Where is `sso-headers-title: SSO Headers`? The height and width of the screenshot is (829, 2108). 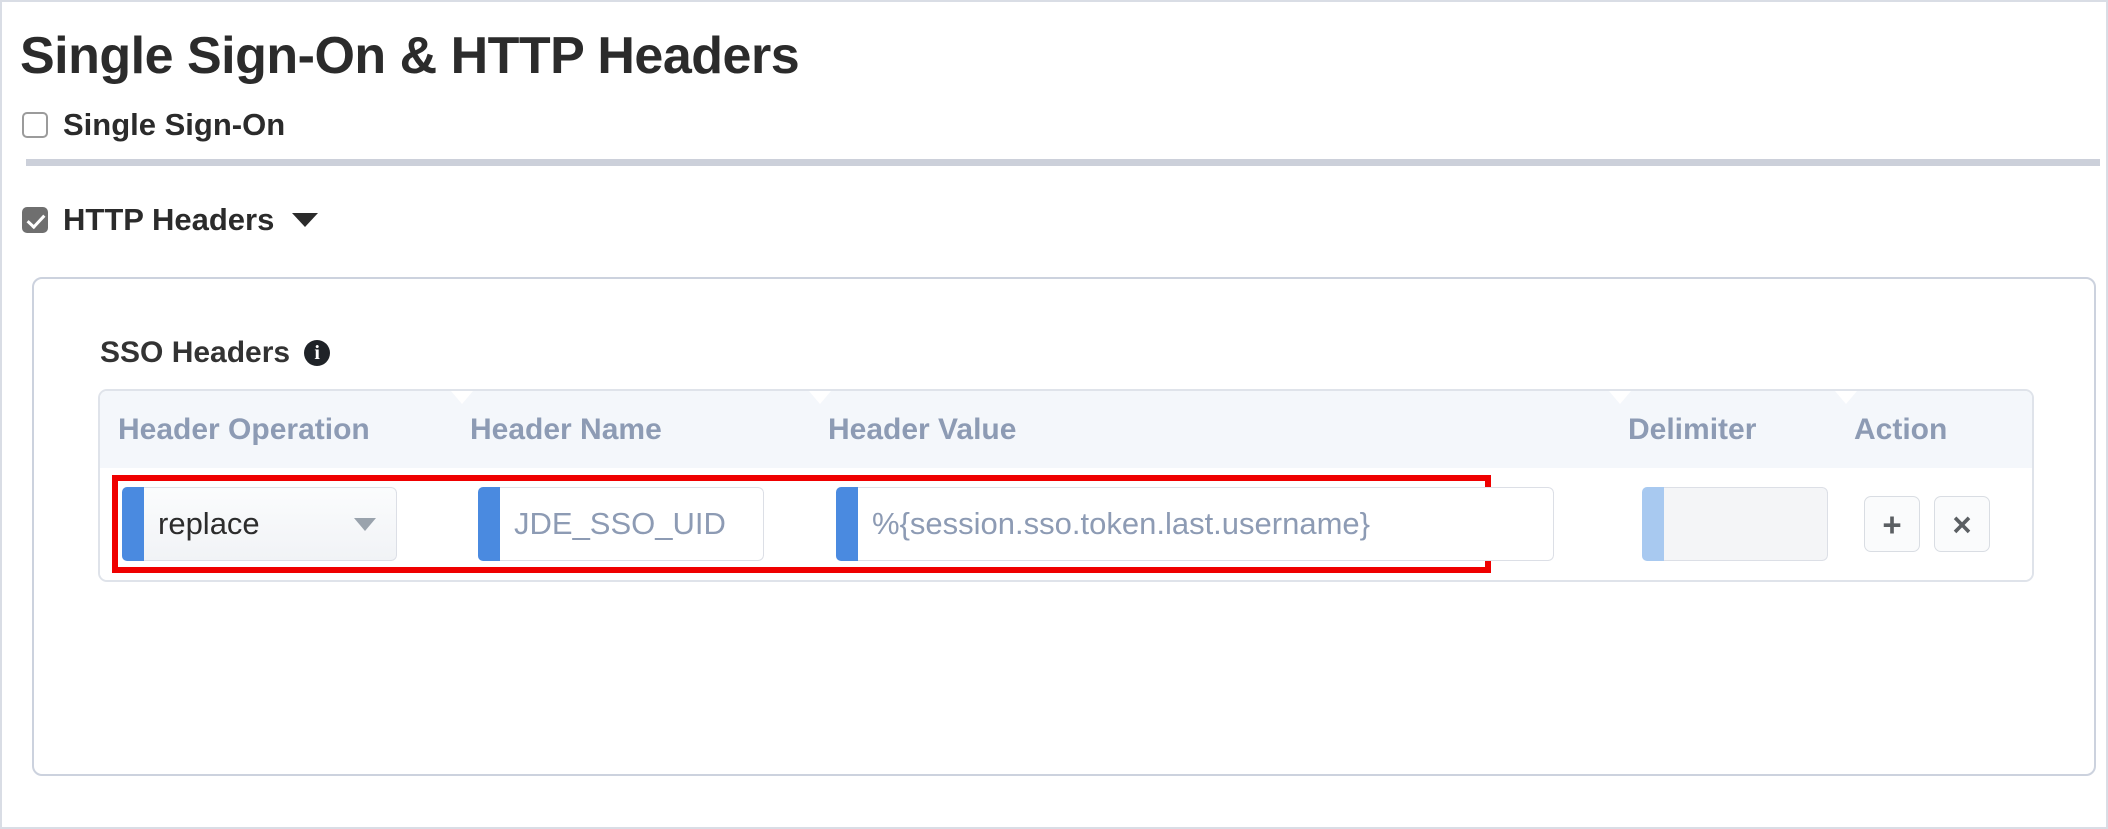 sso-headers-title: SSO Headers is located at coordinates (195, 353).